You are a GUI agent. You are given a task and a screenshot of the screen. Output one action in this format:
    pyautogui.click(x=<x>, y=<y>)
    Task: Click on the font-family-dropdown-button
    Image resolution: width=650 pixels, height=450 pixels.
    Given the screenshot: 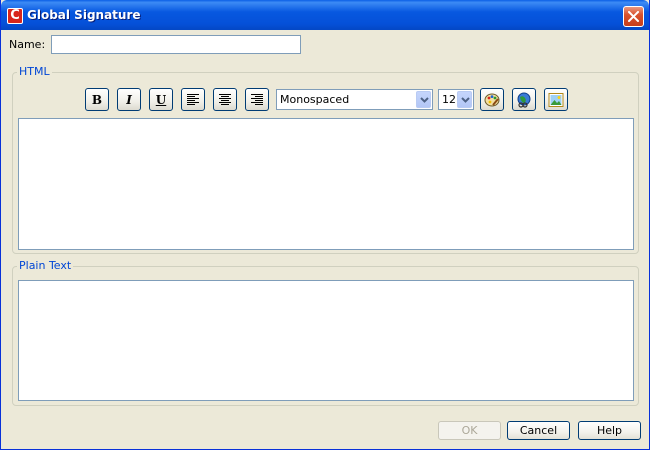 What is the action you would take?
    pyautogui.click(x=423, y=99)
    